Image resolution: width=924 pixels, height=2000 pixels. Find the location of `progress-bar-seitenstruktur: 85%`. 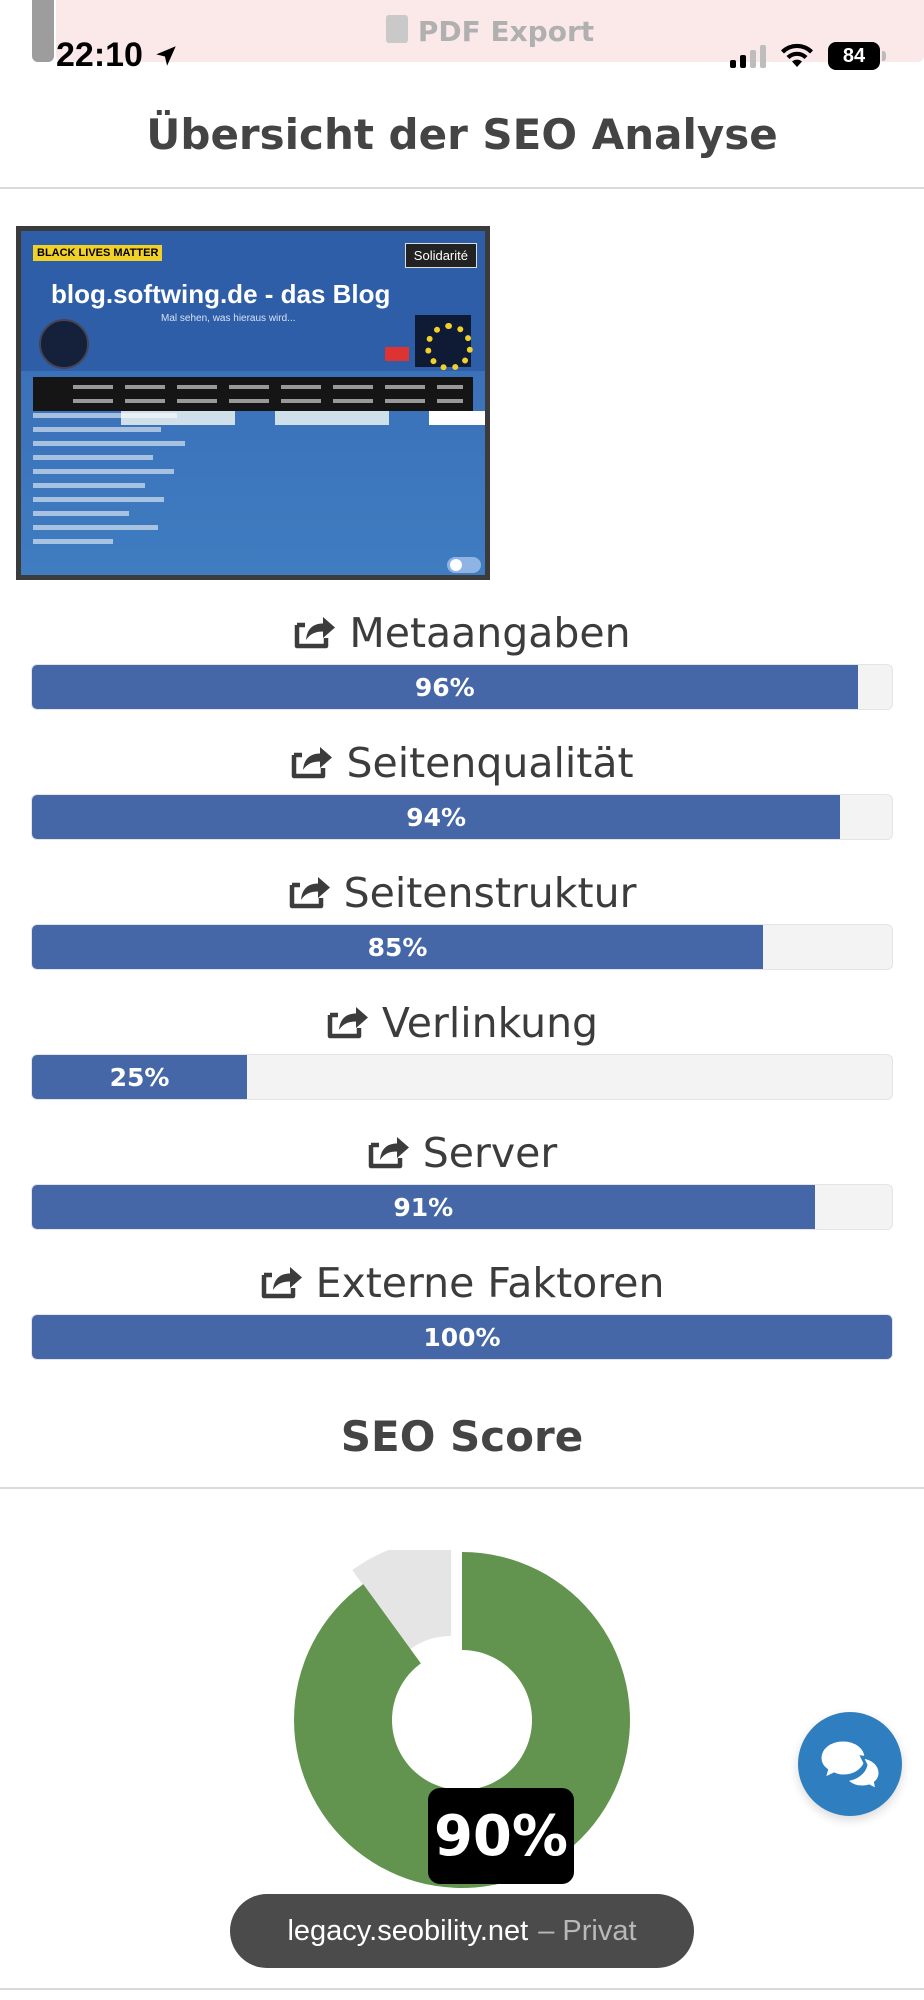

progress-bar-seitenstruktur: 85% is located at coordinates (462, 947).